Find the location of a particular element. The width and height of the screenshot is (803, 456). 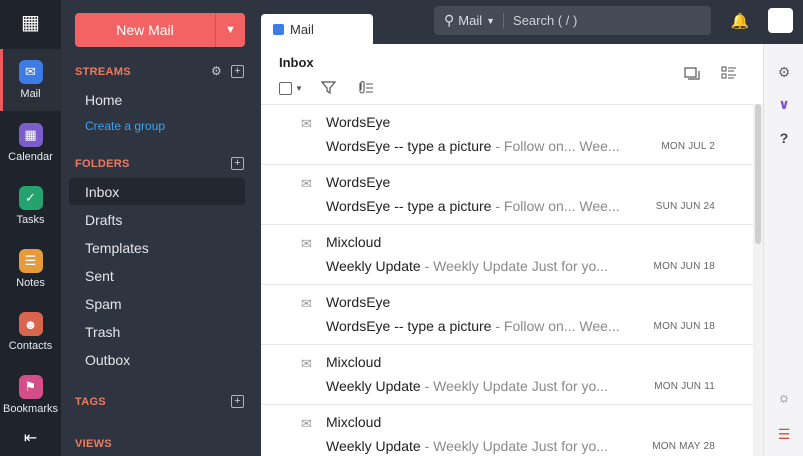

settings-gear-icon: ⚙ is located at coordinates (783, 72).